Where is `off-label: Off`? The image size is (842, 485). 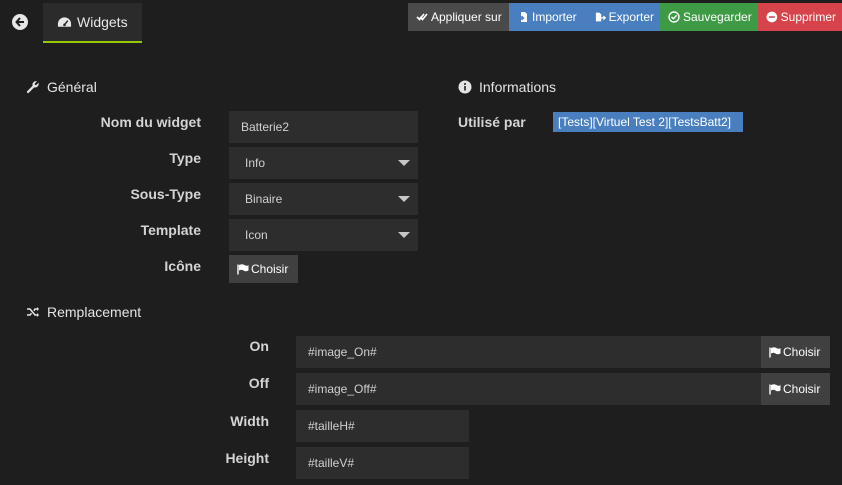
off-label: Off is located at coordinates (258, 383).